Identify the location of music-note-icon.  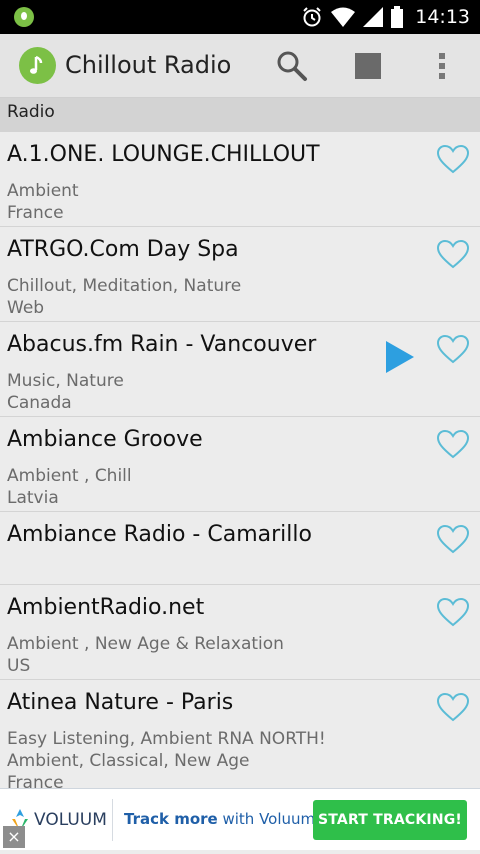
(36, 64).